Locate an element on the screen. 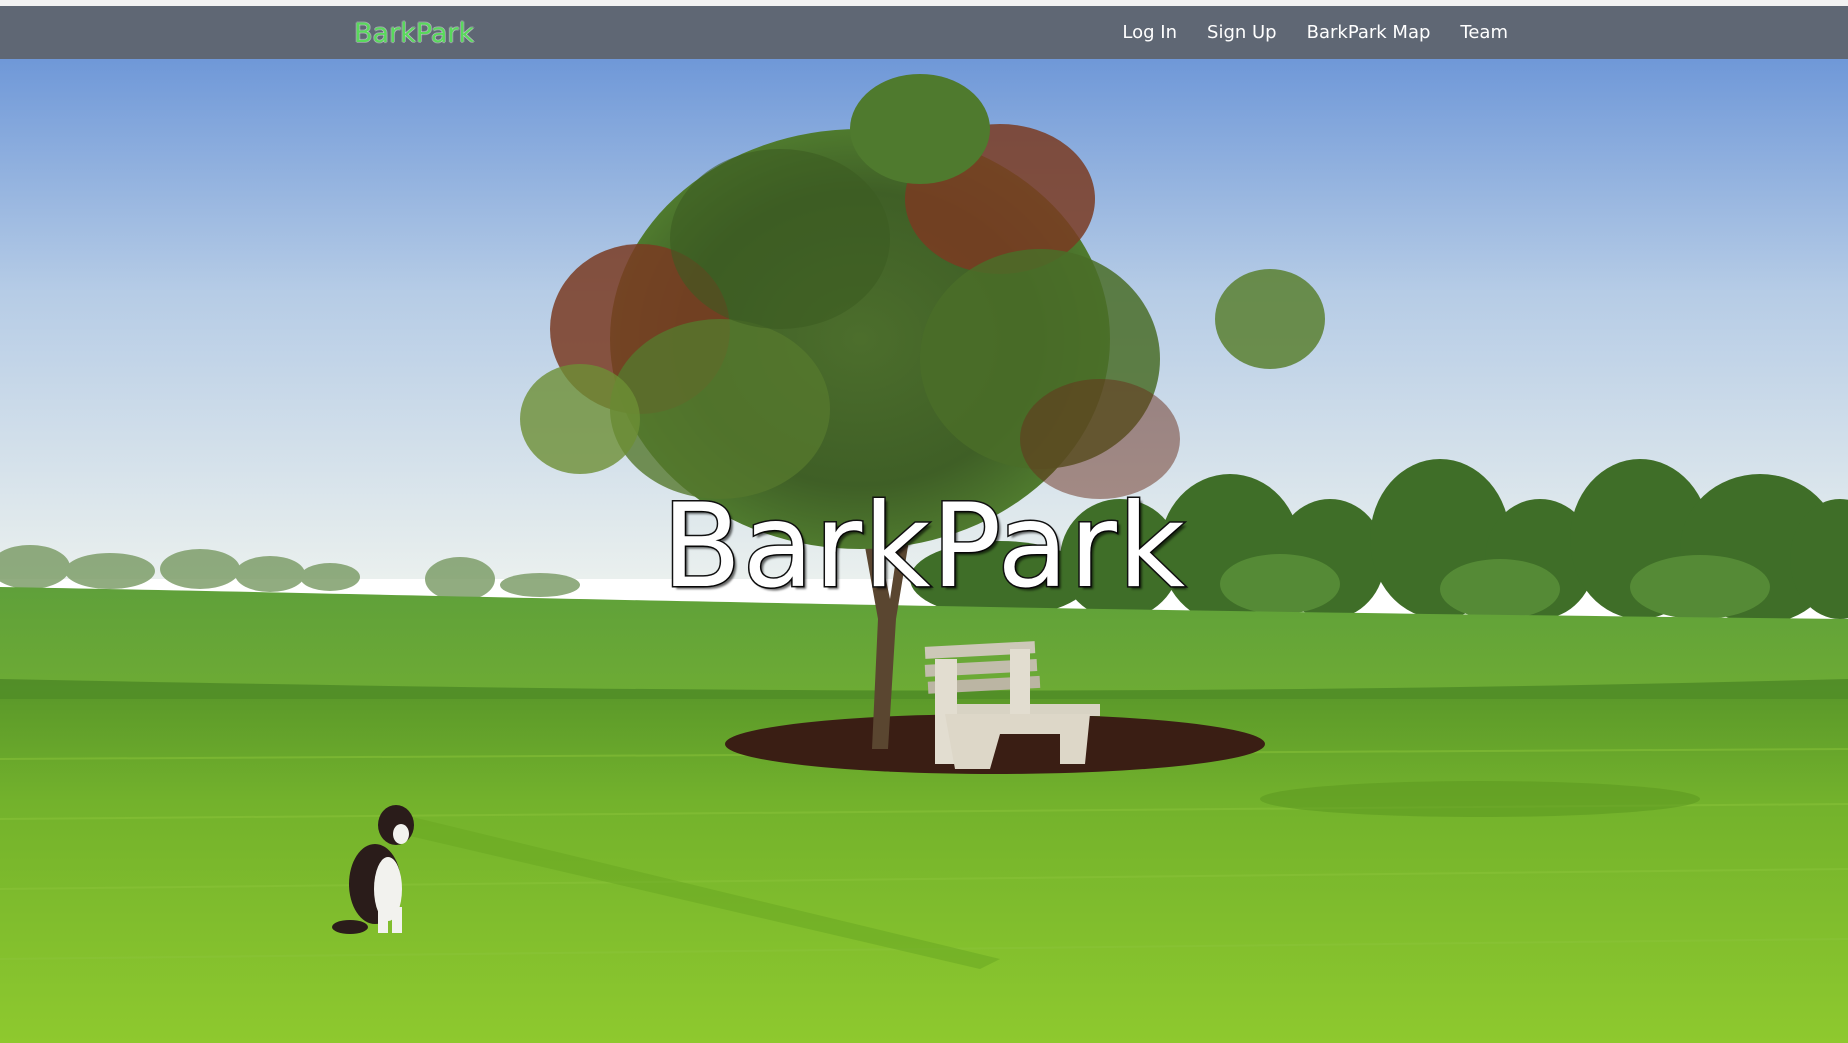  hero-title: BarkPark is located at coordinates (923, 547).